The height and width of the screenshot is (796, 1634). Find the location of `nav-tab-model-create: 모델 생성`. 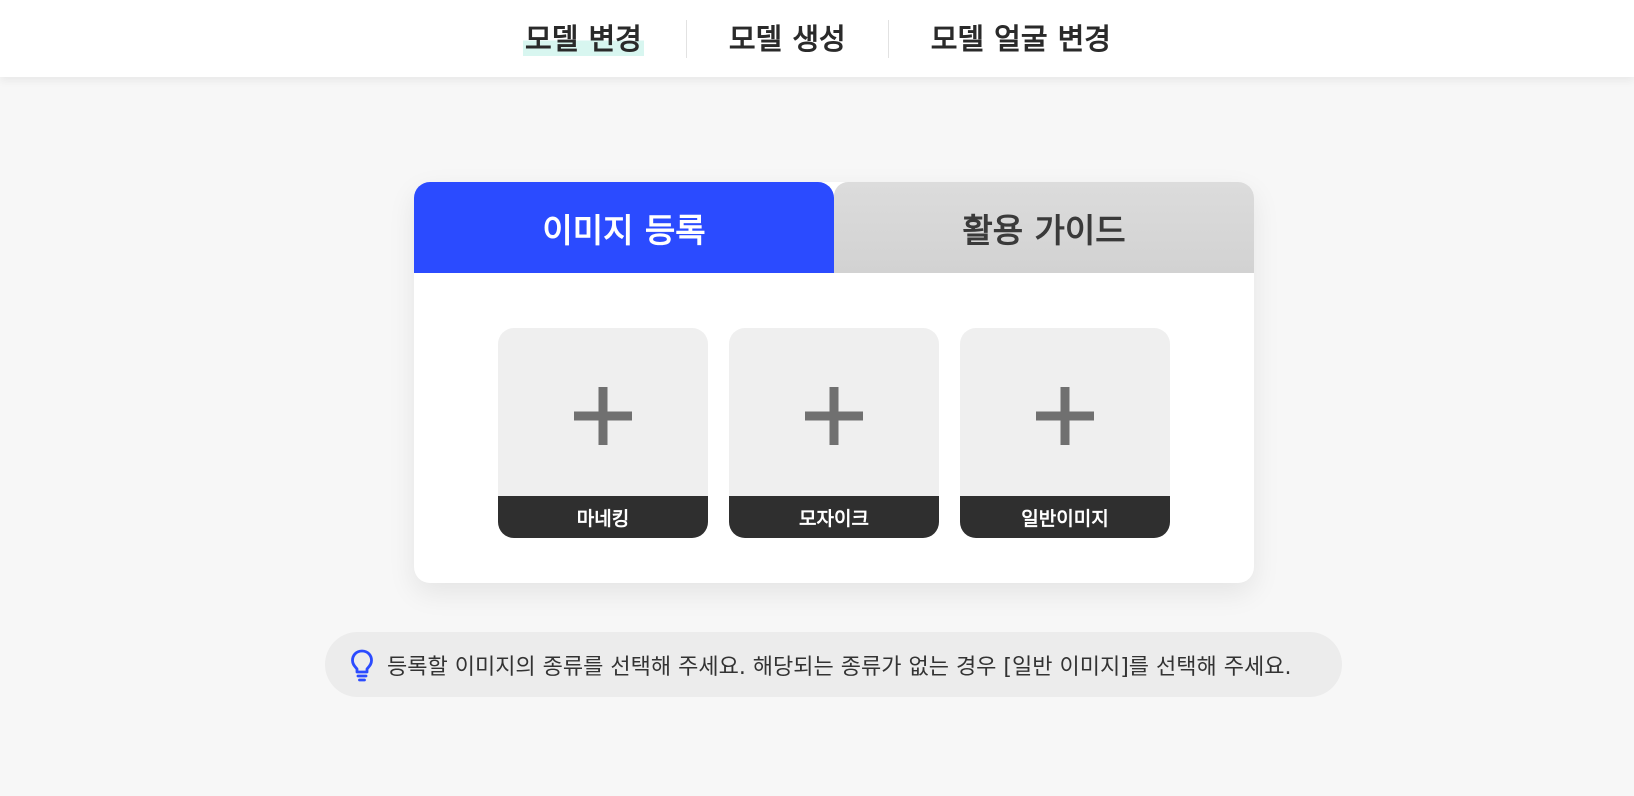

nav-tab-model-create: 모델 생성 is located at coordinates (787, 39).